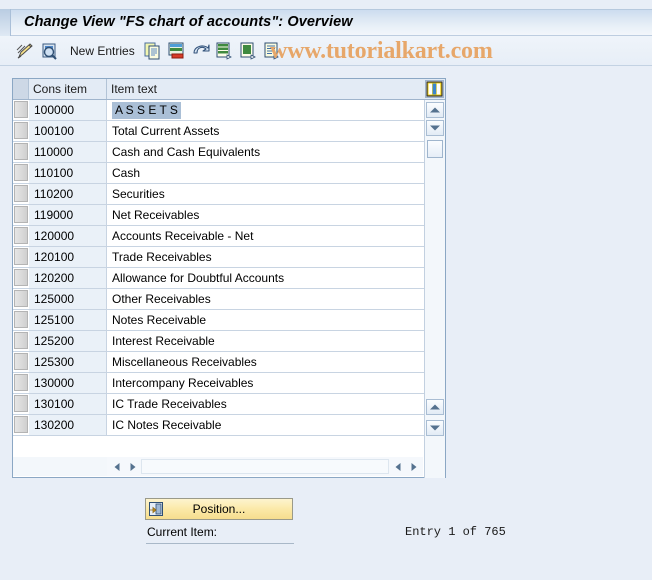 The width and height of the screenshot is (652, 580). What do you see at coordinates (153, 215) in the screenshot?
I see `cell-item-text: Net Receivables` at bounding box center [153, 215].